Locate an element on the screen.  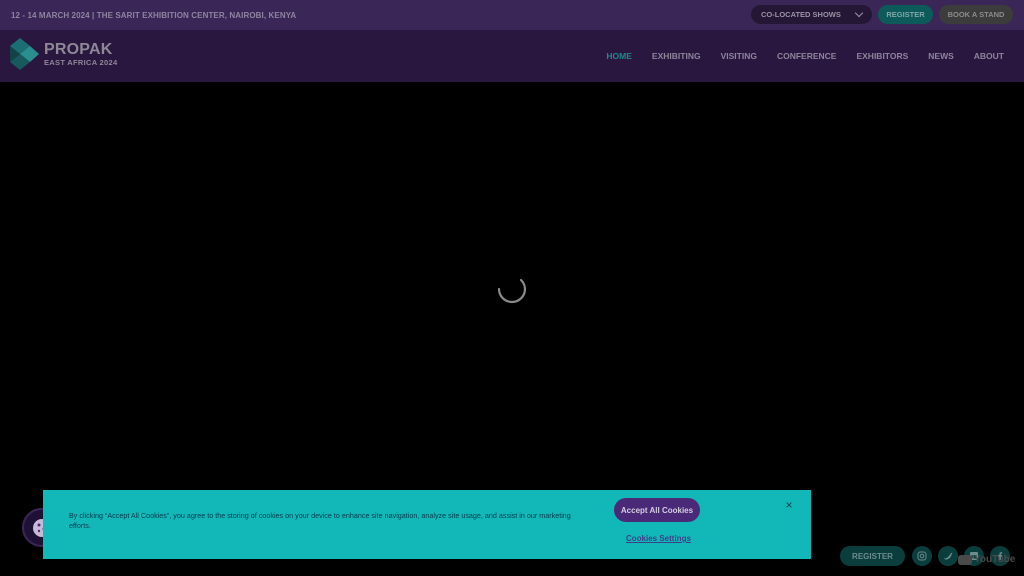
nav-news: NEWS is located at coordinates (941, 56).